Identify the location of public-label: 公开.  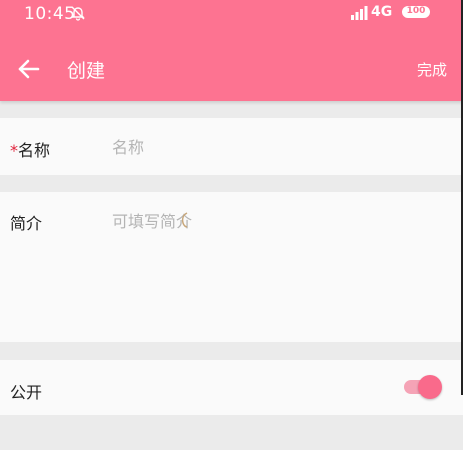
(26, 392).